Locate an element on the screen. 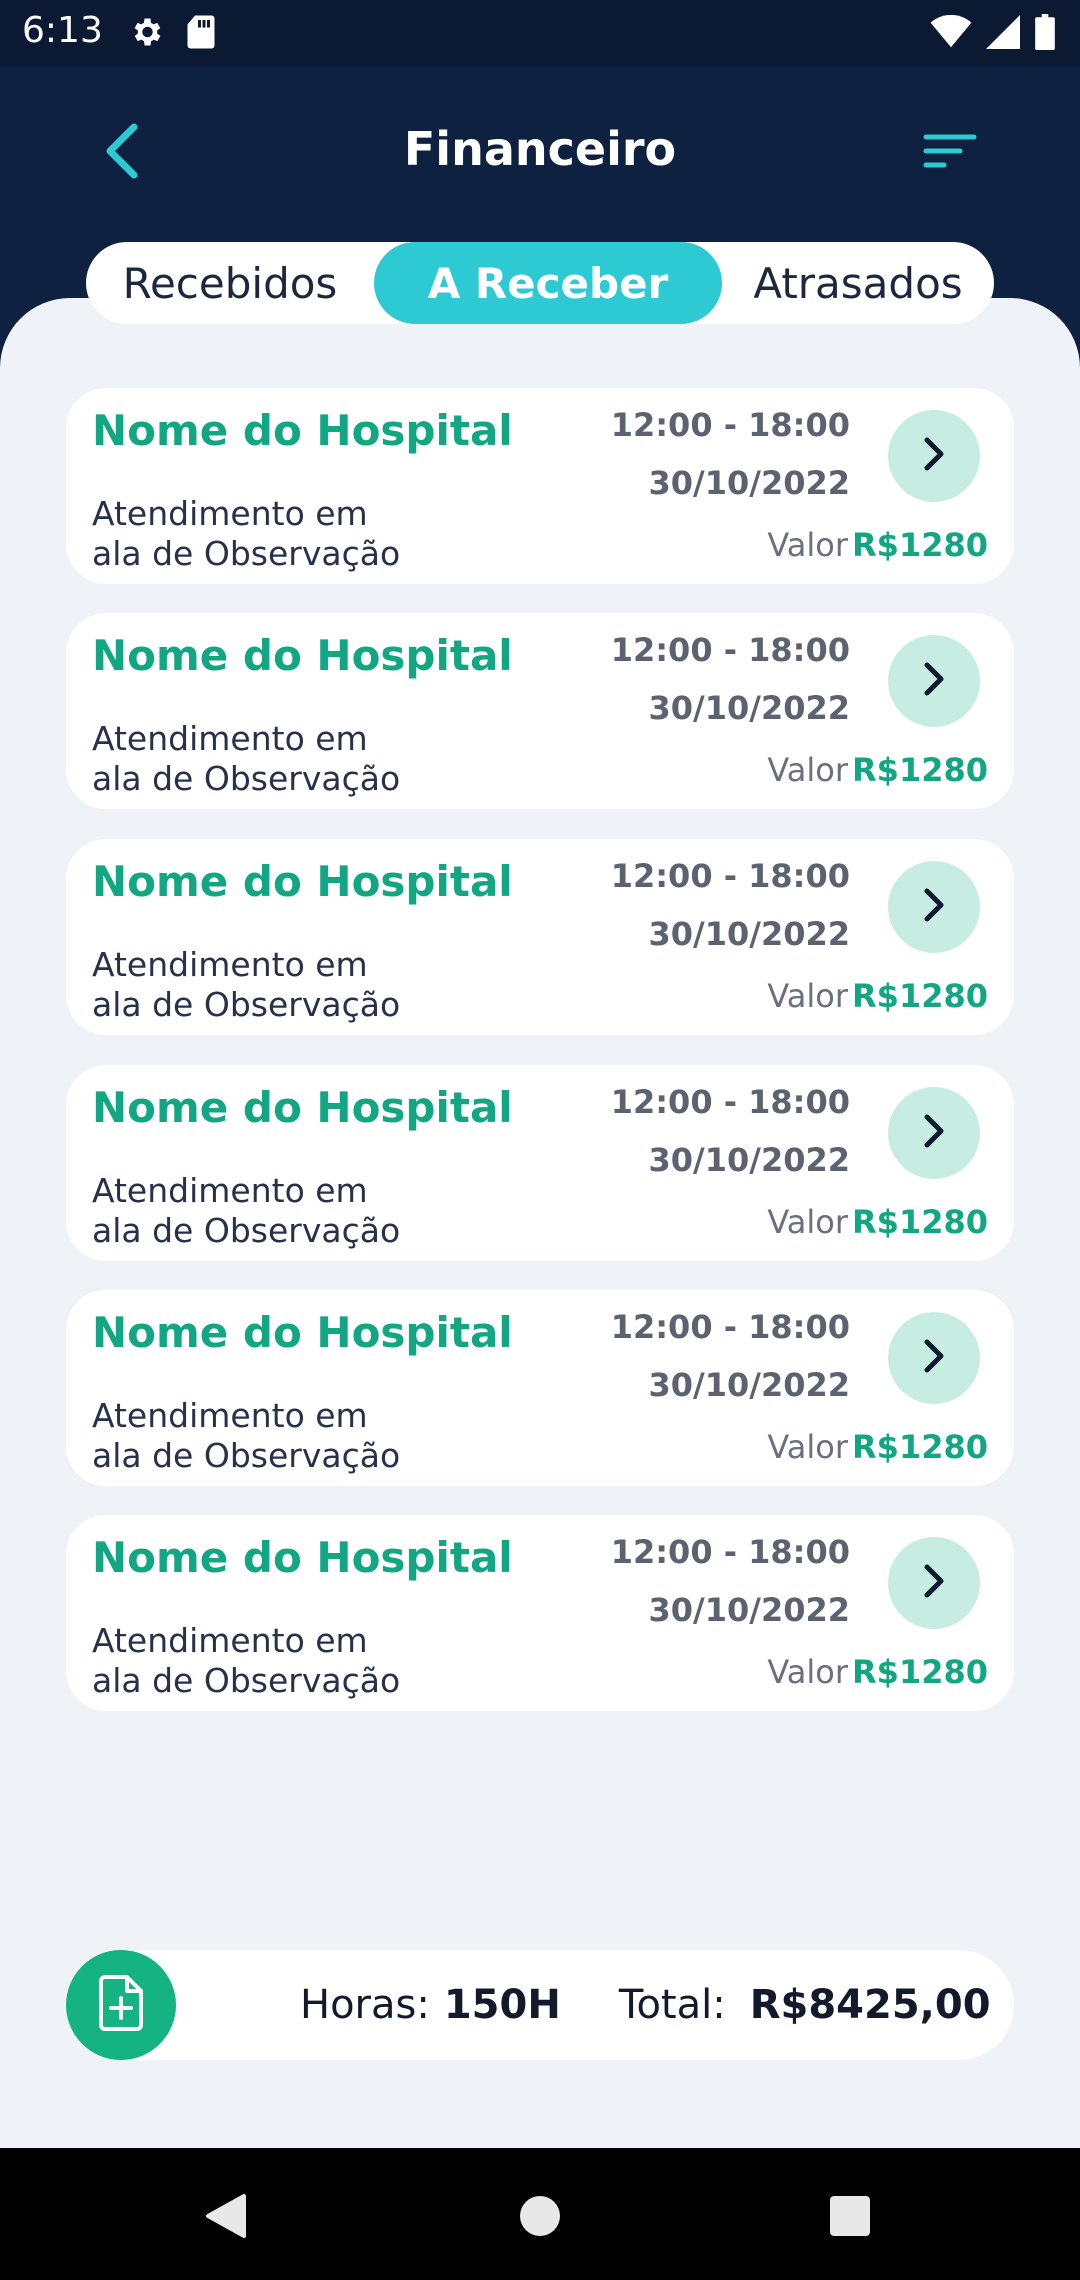  total-label: Total: is located at coordinates (672, 2005).